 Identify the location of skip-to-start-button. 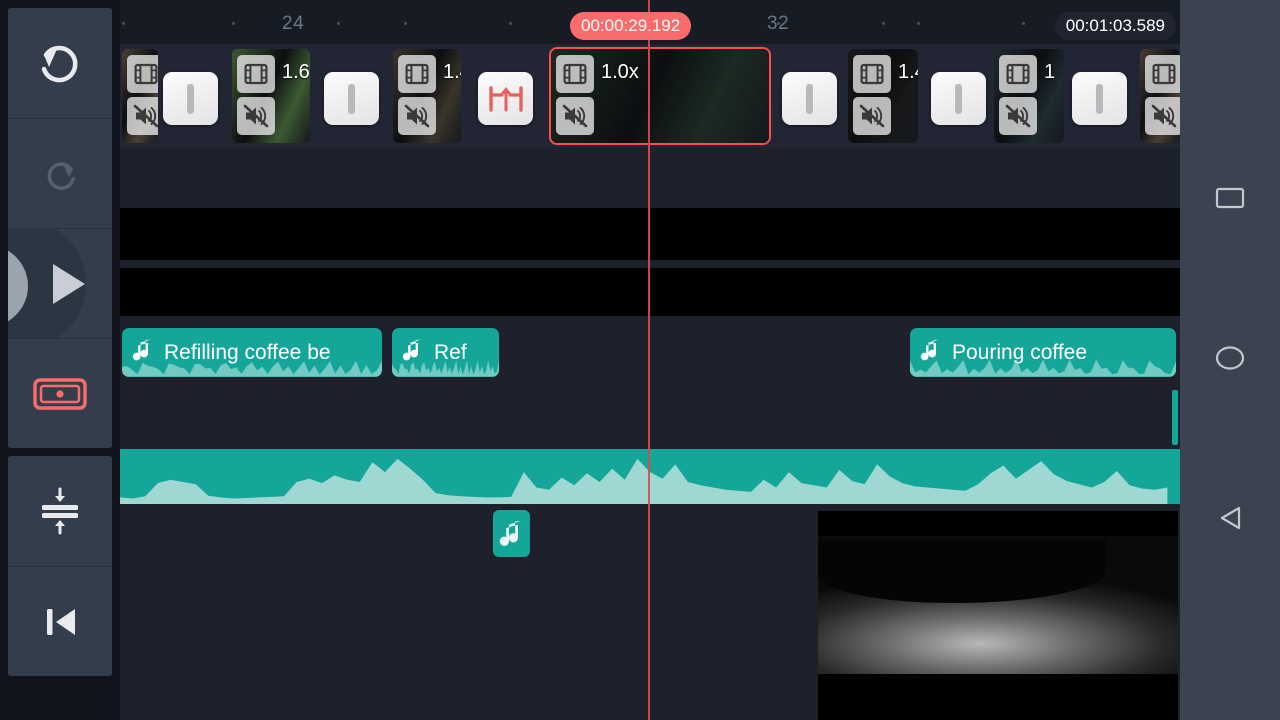
(60, 621).